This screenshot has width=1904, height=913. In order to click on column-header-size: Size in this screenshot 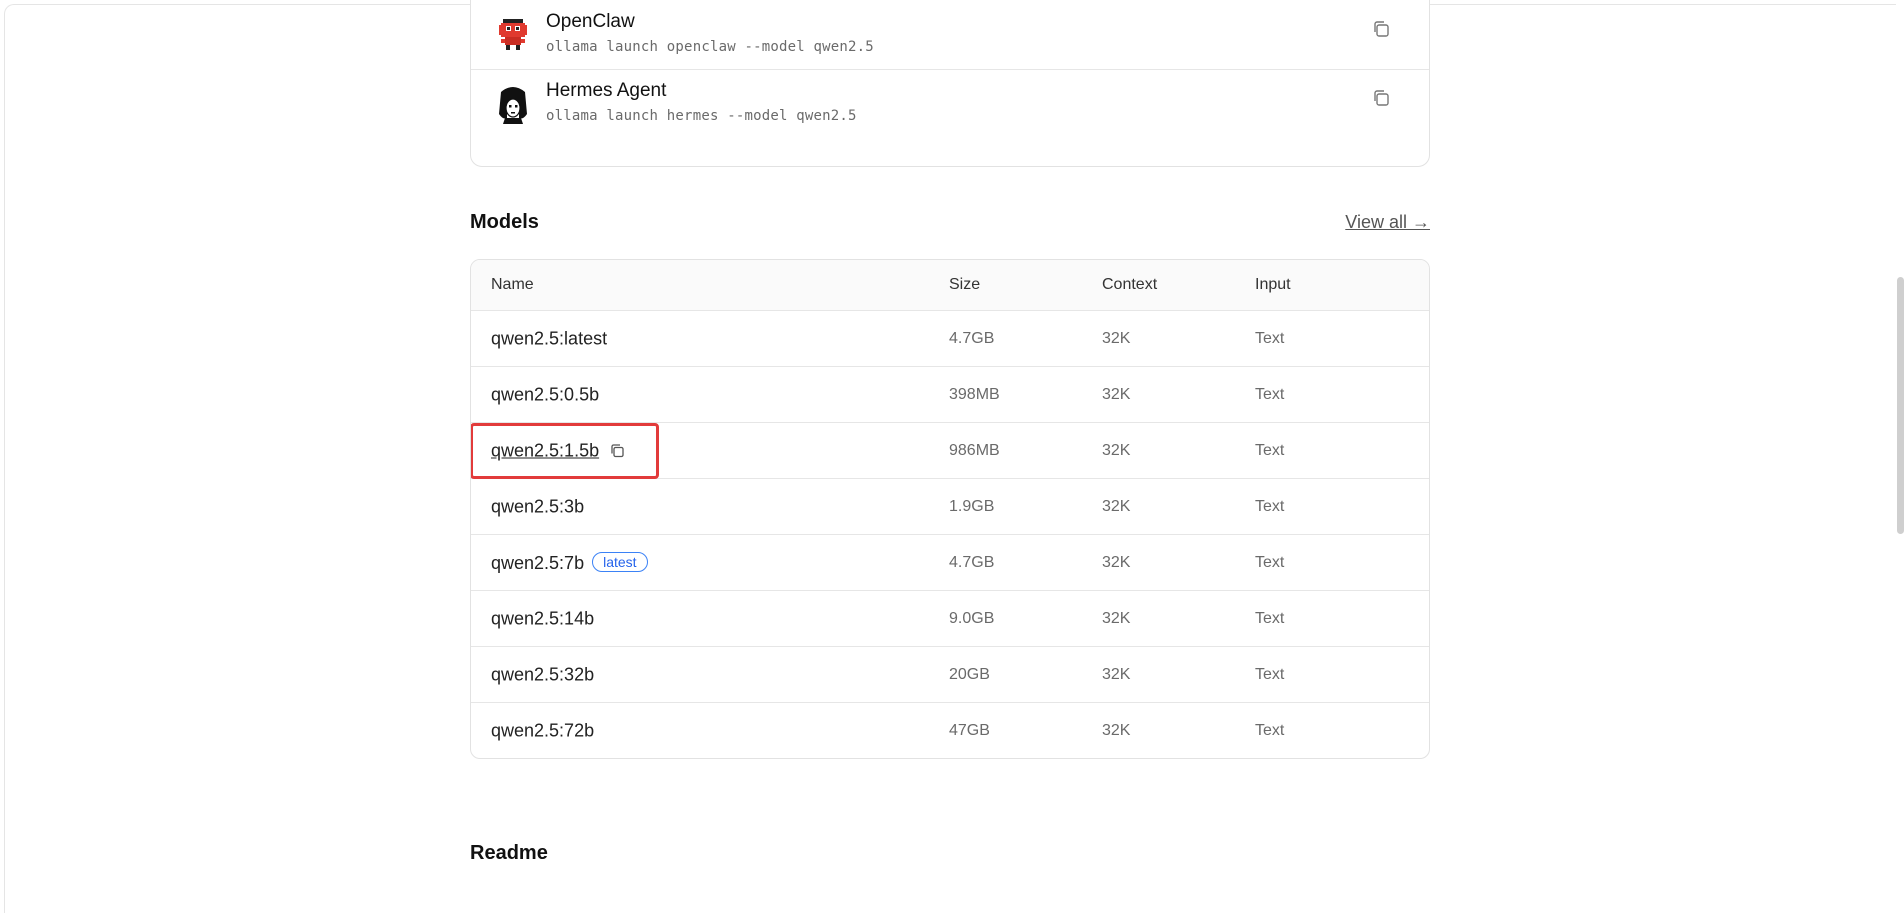, I will do `click(965, 284)`.